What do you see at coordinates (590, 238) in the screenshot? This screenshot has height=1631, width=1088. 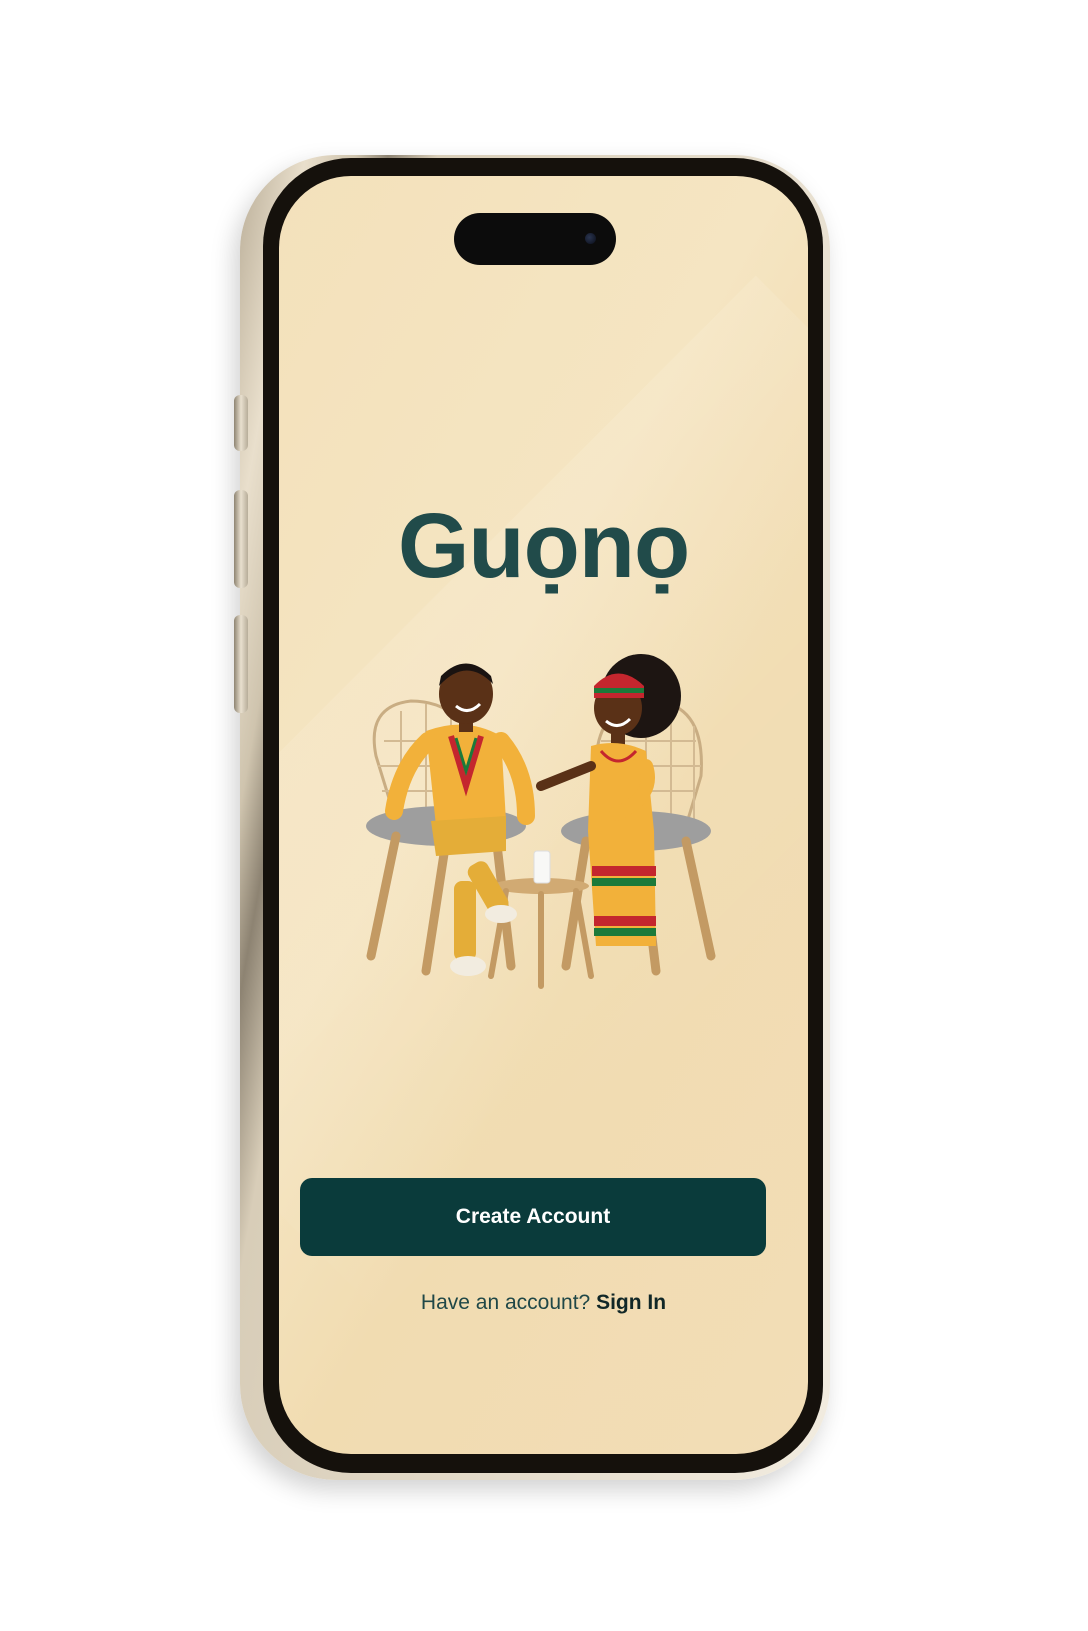 I see `front-camera-icon` at bounding box center [590, 238].